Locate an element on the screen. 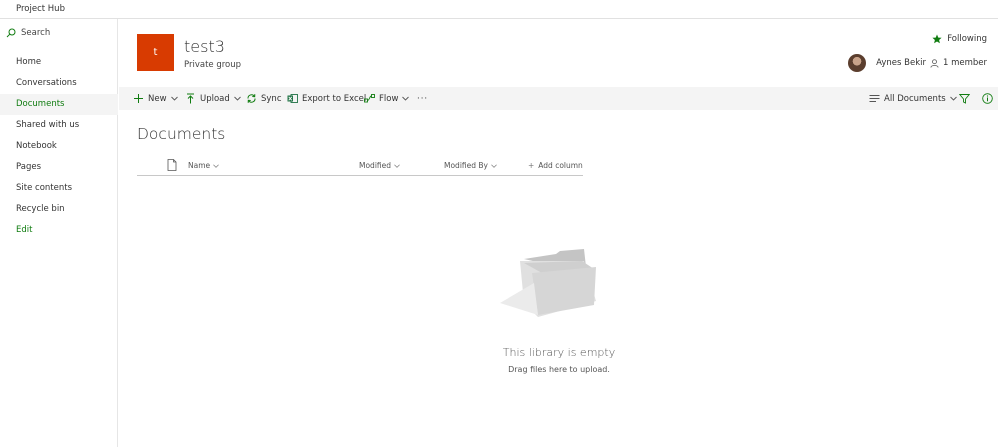  nav-item-pages: Pages is located at coordinates (59, 167).